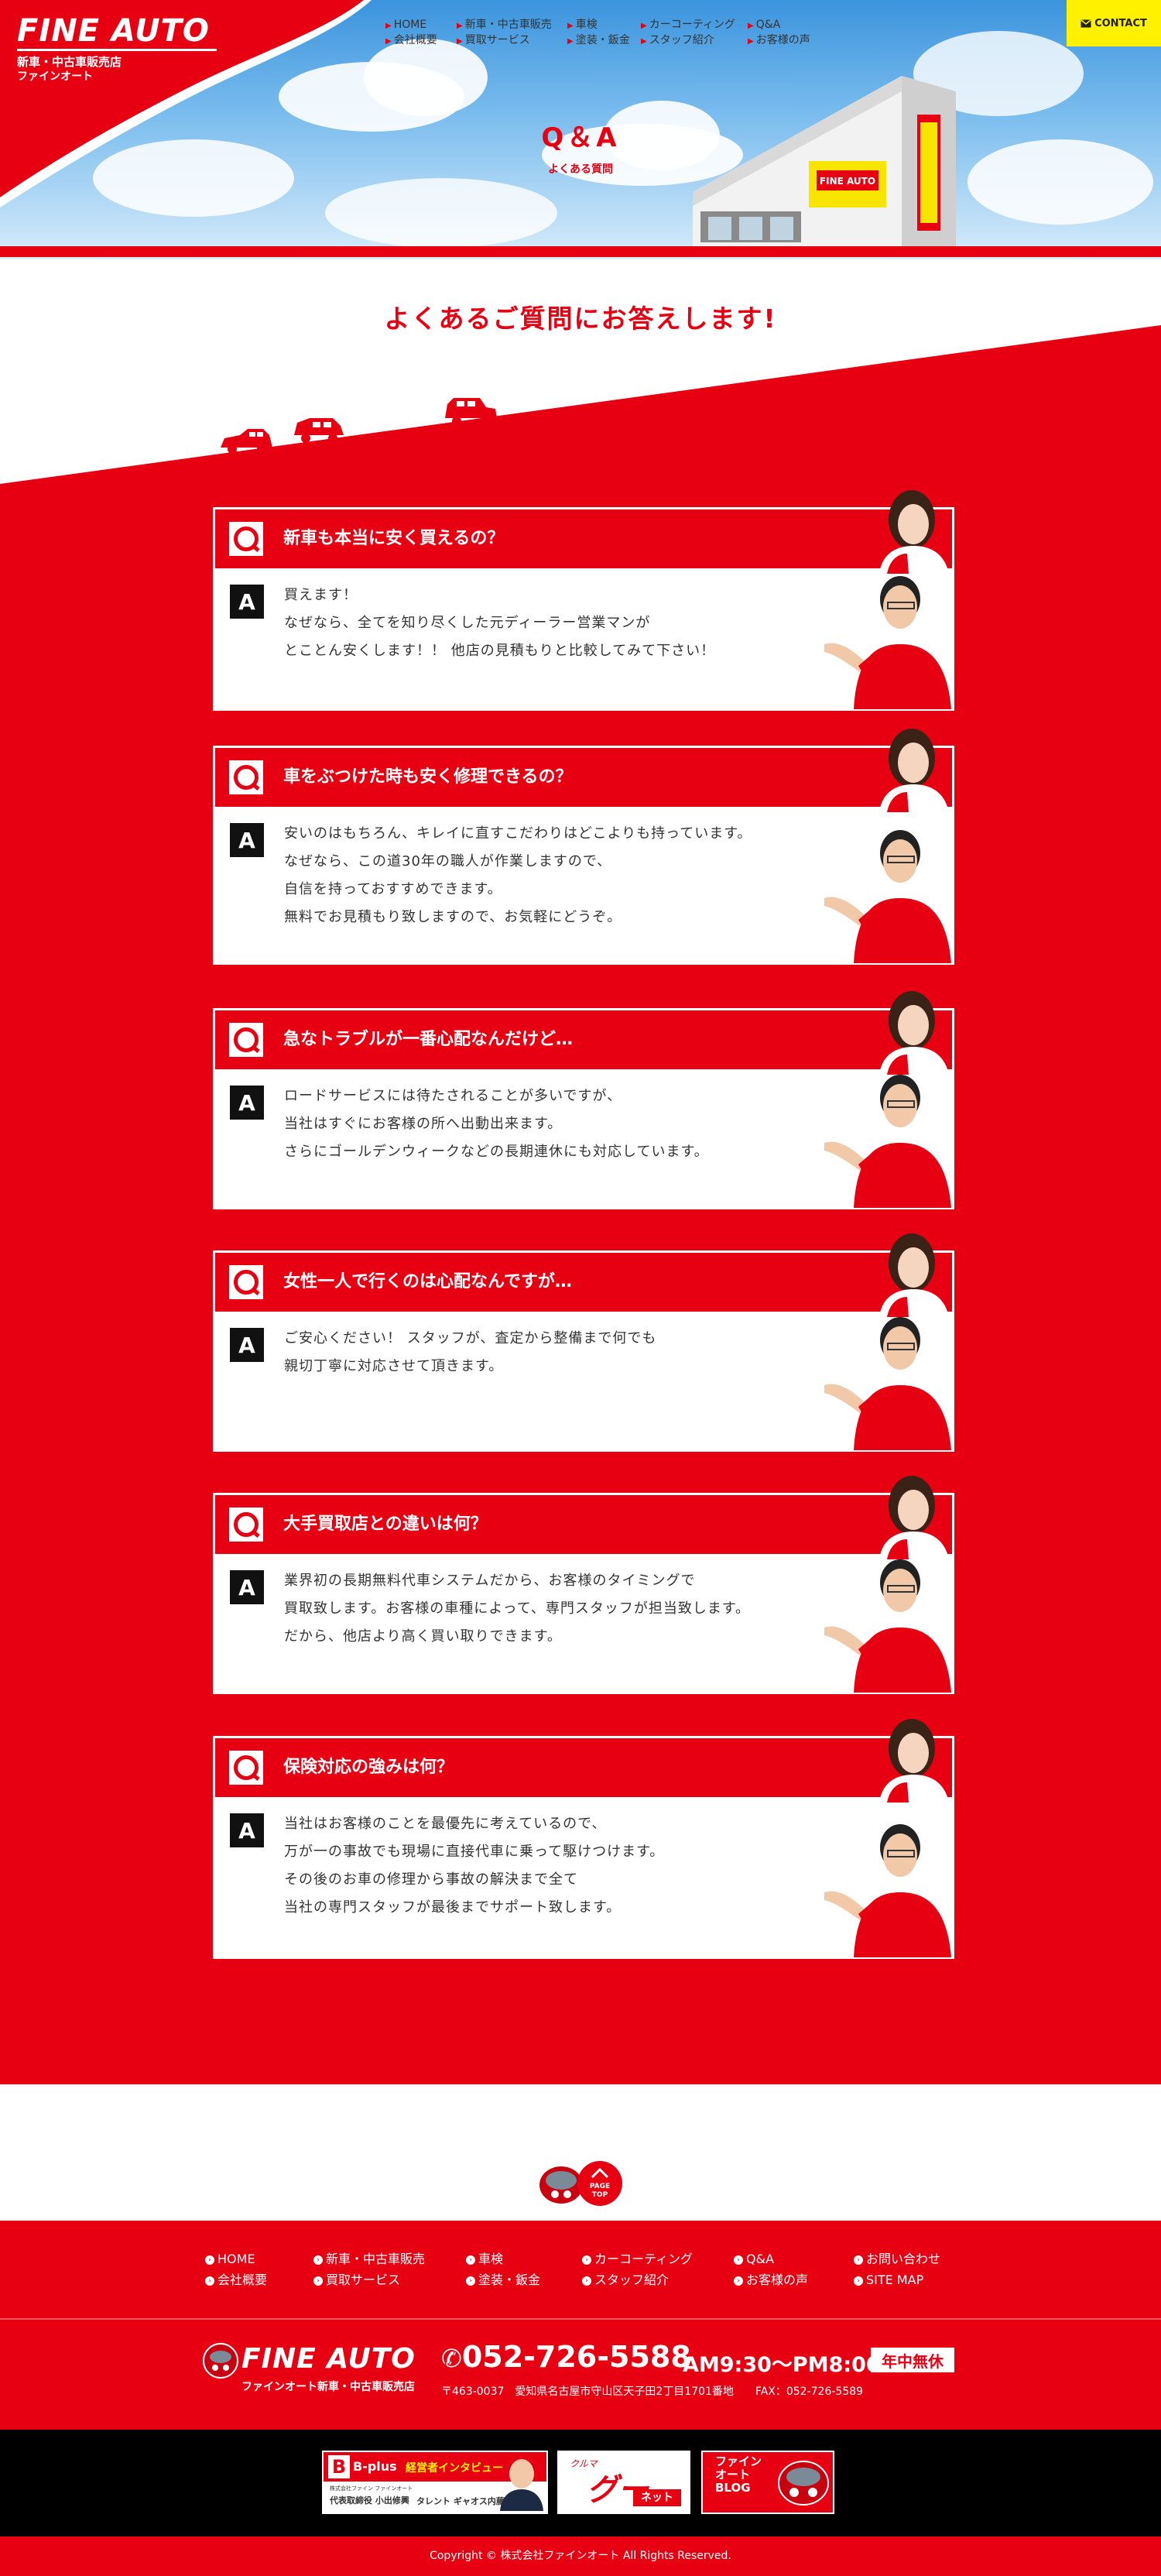 The height and width of the screenshot is (2576, 1161). What do you see at coordinates (566, 2357) in the screenshot?
I see `phone-number: ✆052-726-5588` at bounding box center [566, 2357].